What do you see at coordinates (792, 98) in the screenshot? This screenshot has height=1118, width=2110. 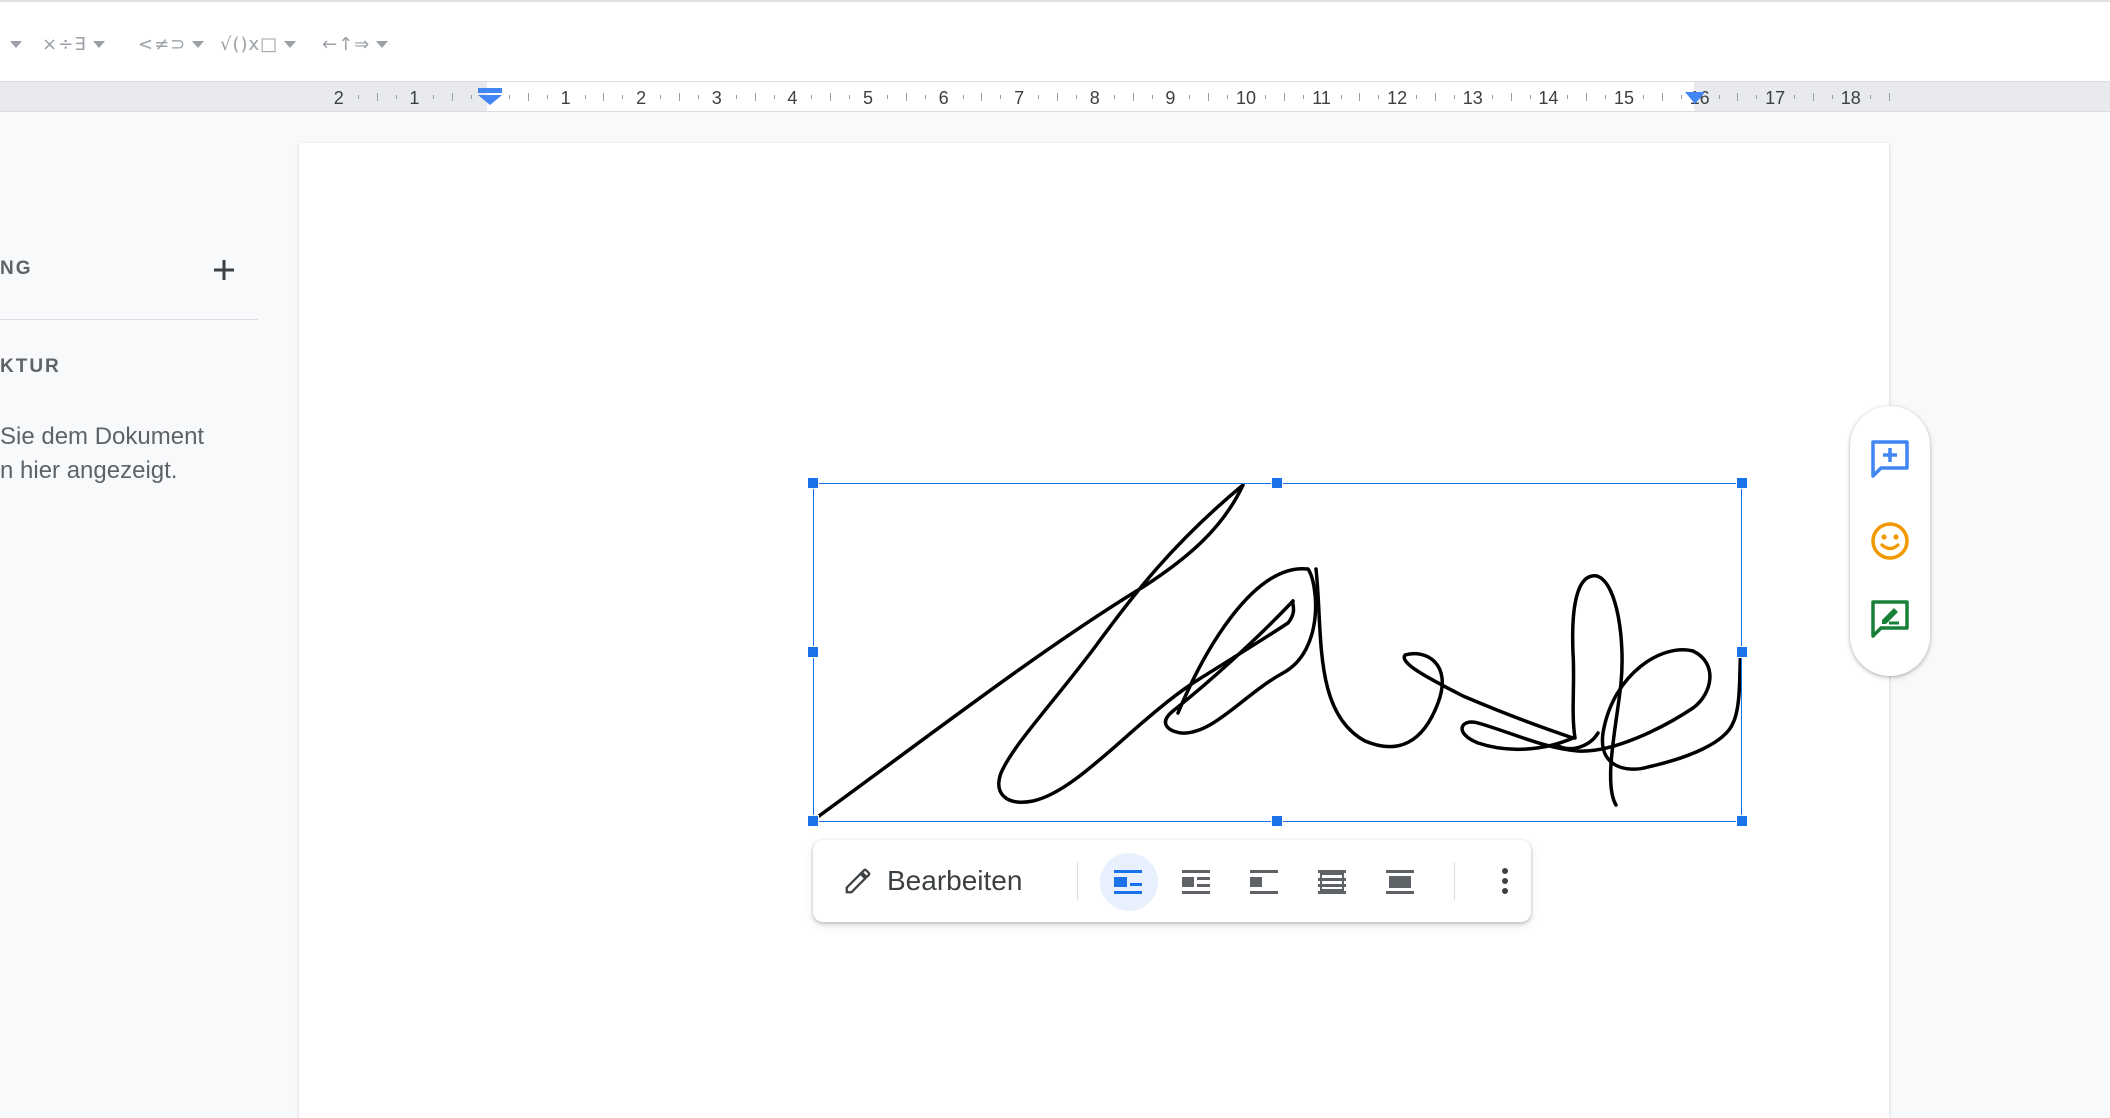 I see `ruler-label: 4` at bounding box center [792, 98].